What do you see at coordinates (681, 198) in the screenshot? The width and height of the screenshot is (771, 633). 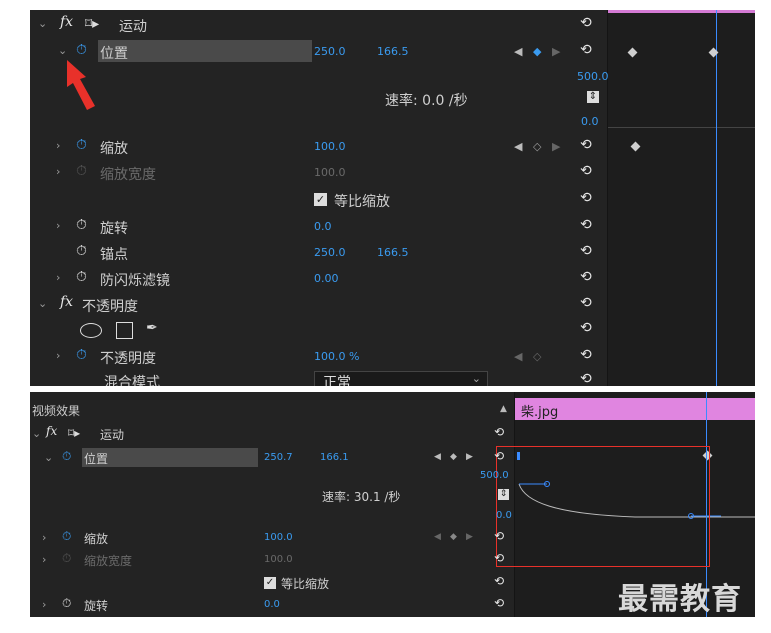 I see `keyframe-timeline` at bounding box center [681, 198].